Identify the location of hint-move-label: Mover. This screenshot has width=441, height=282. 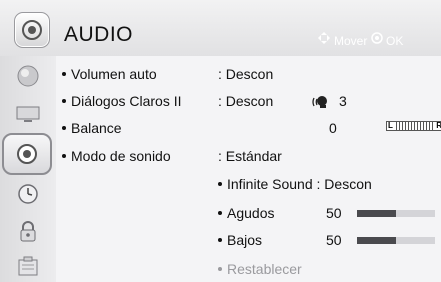
(351, 41).